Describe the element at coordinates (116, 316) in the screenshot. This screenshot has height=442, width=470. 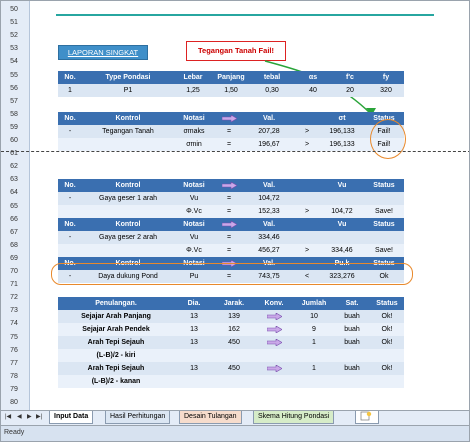
I see `table-cell: Sejajar Arah Panjang` at that location.